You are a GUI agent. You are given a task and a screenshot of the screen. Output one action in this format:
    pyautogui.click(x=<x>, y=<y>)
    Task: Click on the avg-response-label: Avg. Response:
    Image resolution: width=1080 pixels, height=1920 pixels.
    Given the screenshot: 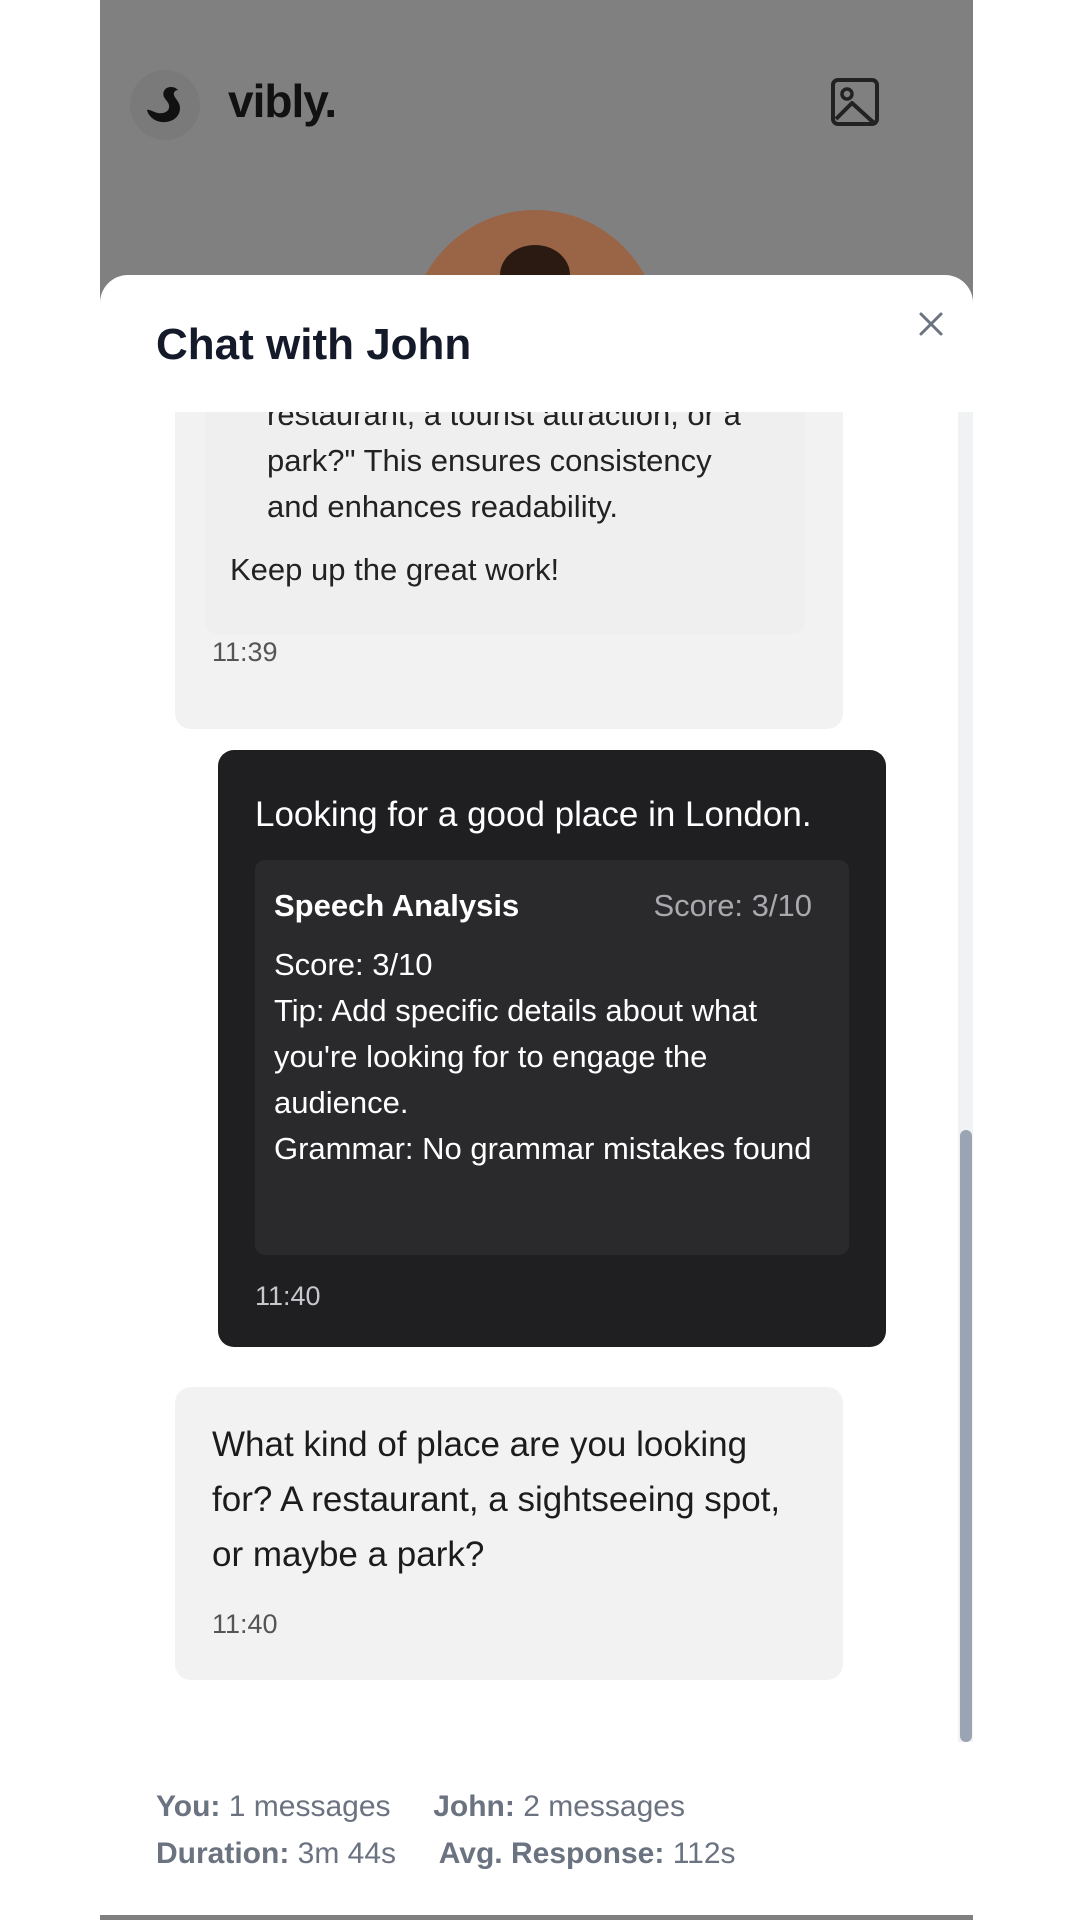 What is the action you would take?
    pyautogui.click(x=551, y=1853)
    